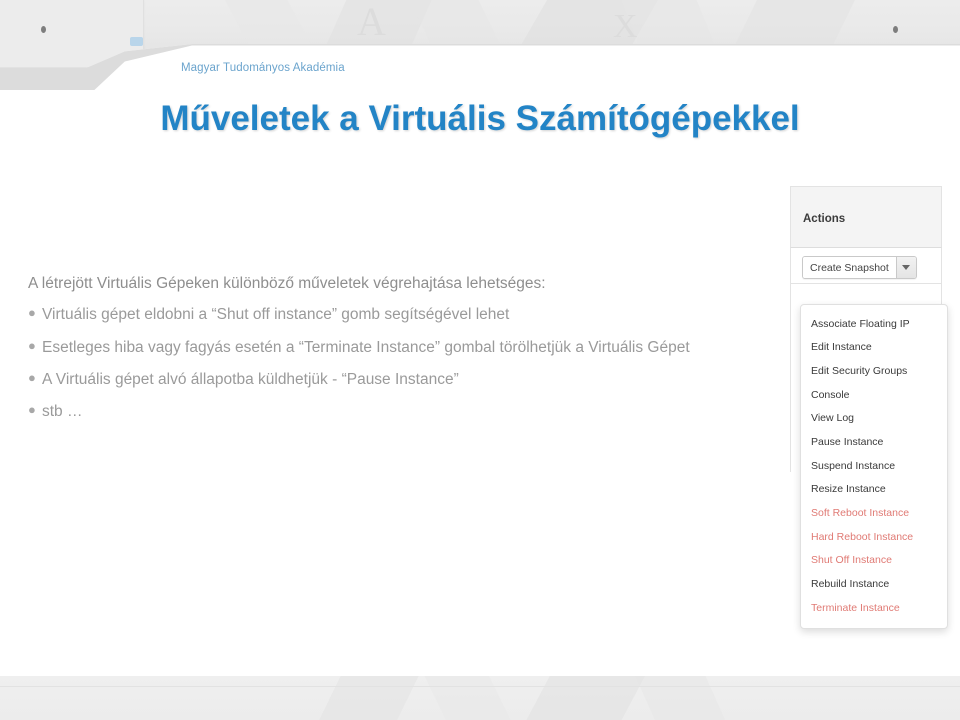 The width and height of the screenshot is (960, 720). Describe the element at coordinates (874, 324) in the screenshot. I see `menu-item-associate-floating-ip: Associate Floating IP` at that location.